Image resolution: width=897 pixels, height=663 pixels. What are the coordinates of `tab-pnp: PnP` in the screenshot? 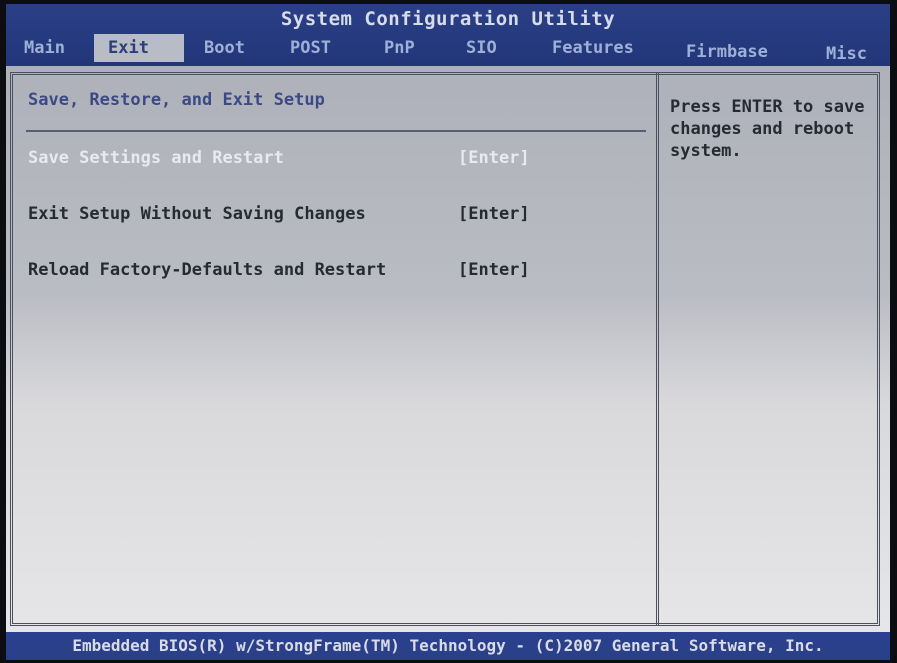 It's located at (409, 48).